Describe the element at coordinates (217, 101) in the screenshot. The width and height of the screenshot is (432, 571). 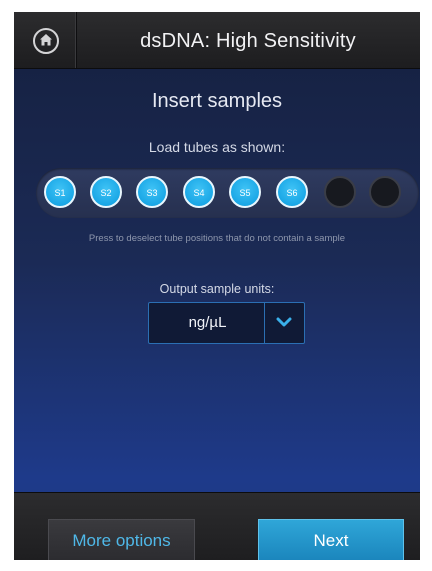
I see `page-title: Insert samples` at that location.